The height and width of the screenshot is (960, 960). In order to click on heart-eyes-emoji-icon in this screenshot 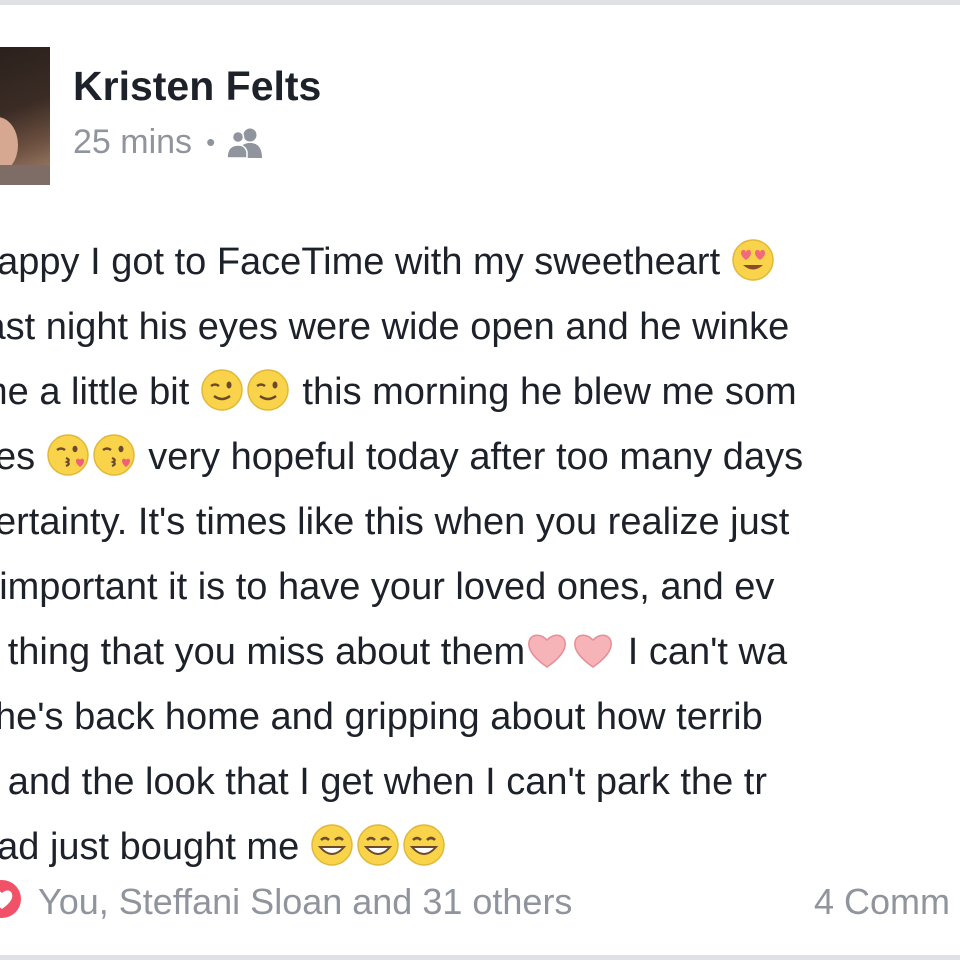, I will do `click(753, 260)`.